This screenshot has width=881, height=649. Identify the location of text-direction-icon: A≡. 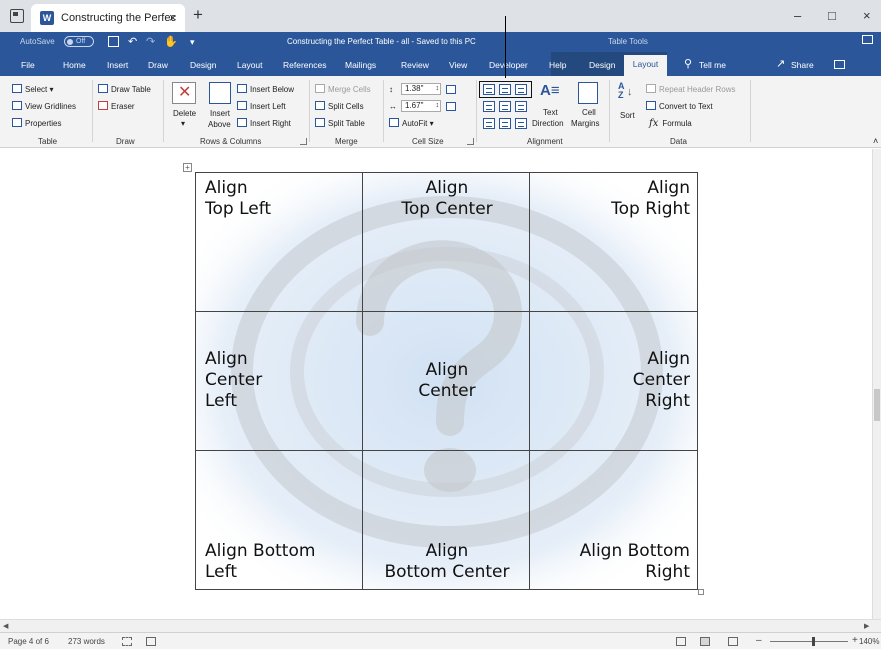
(551, 92).